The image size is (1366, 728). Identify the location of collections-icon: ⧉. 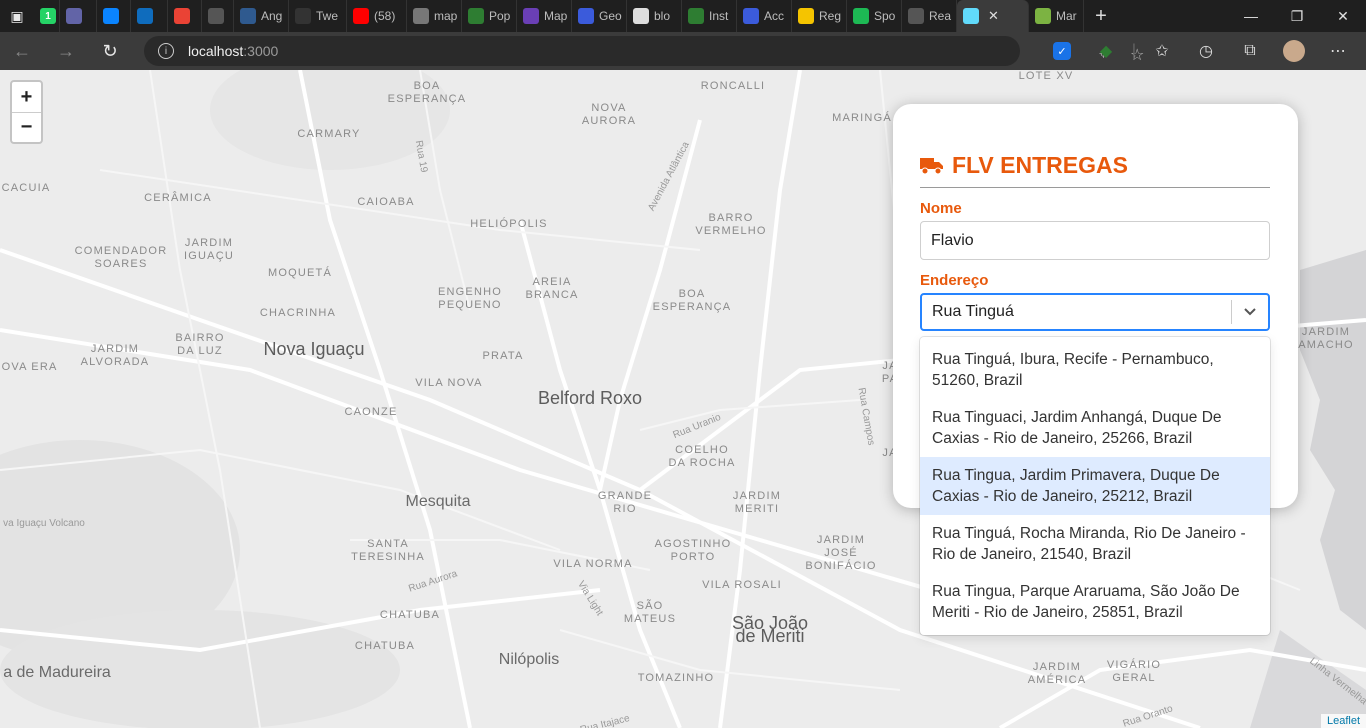
(1250, 51).